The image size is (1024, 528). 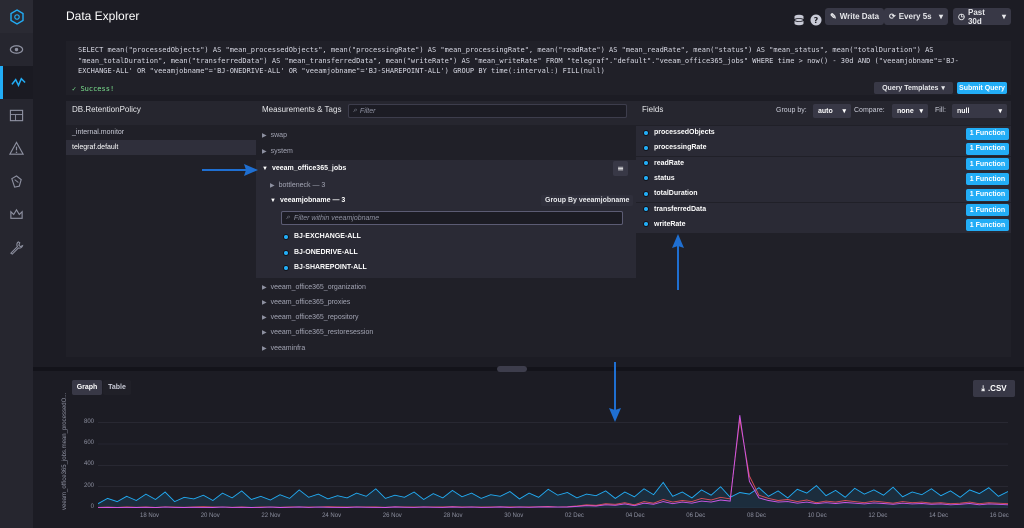 What do you see at coordinates (664, 224) in the screenshot?
I see `field-label: writeRate` at bounding box center [664, 224].